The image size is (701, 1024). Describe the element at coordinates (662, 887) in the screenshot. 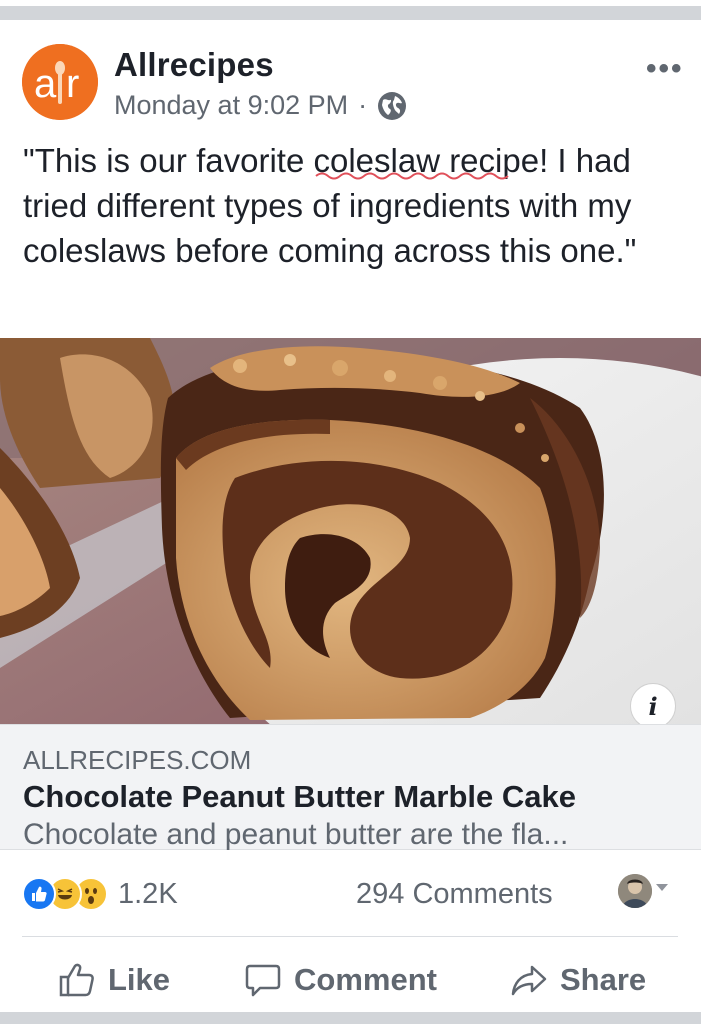

I see `reaction-selector-caret-icon` at that location.